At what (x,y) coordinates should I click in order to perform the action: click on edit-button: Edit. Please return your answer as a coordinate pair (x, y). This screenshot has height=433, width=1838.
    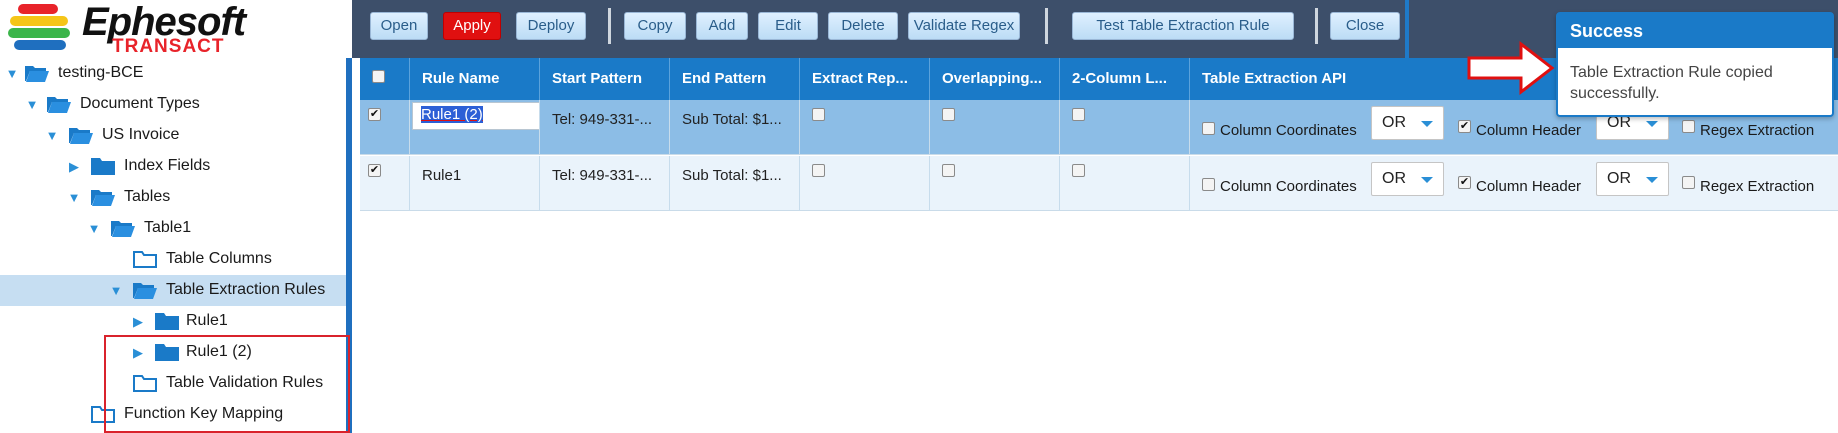
    Looking at the image, I should click on (788, 26).